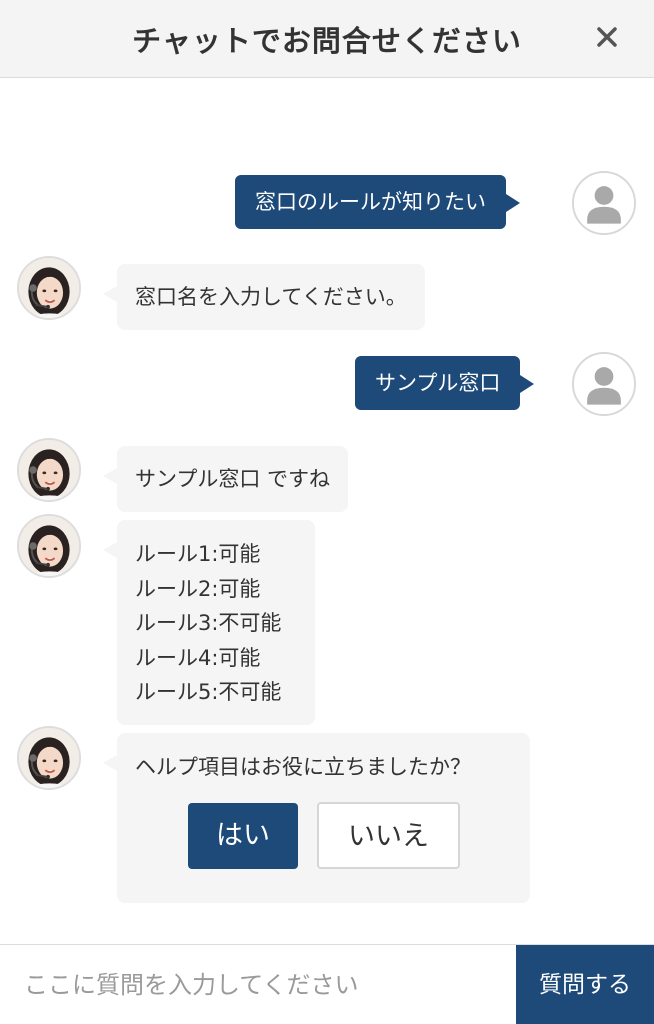  What do you see at coordinates (198, 554) in the screenshot?
I see `rule-line: ルール1:可能` at bounding box center [198, 554].